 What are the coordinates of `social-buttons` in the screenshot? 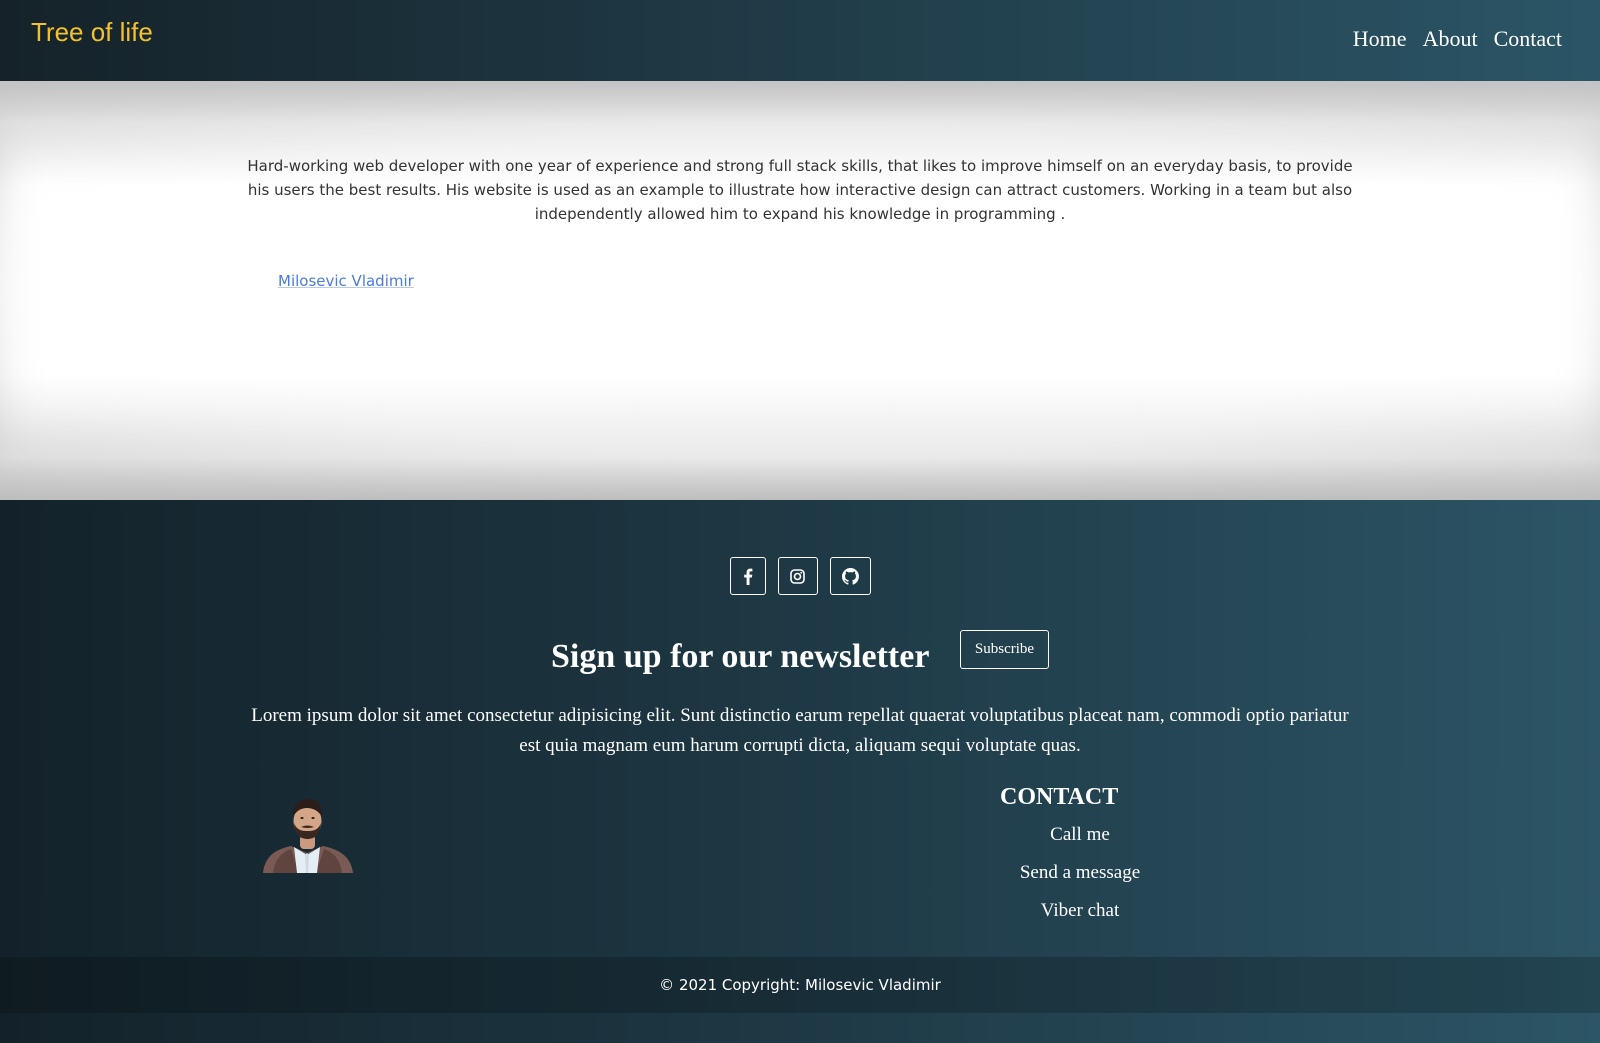 It's located at (800, 576).